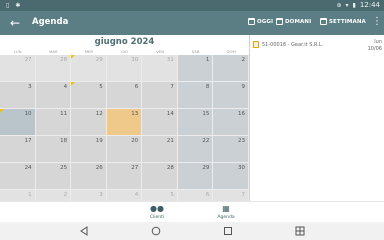  I want to click on calendar-day-cell: 26, so click(89, 176).